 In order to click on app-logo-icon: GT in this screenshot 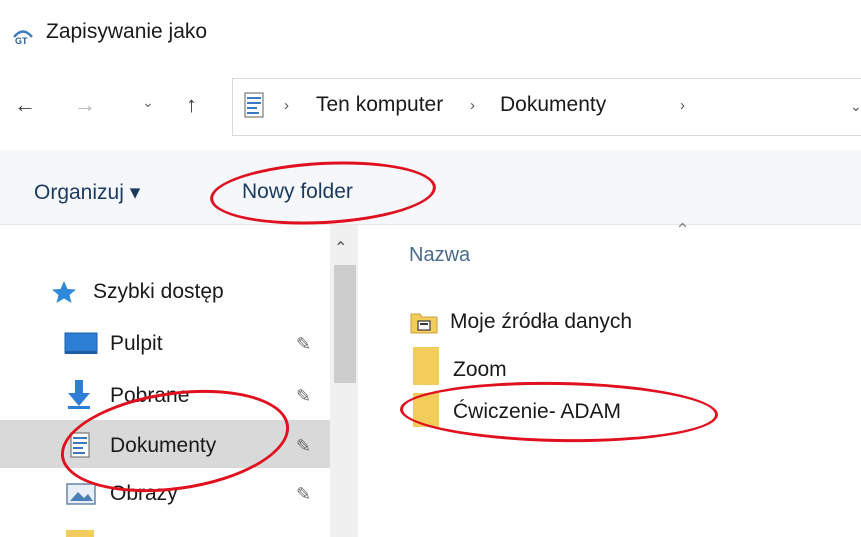, I will do `click(23, 38)`.